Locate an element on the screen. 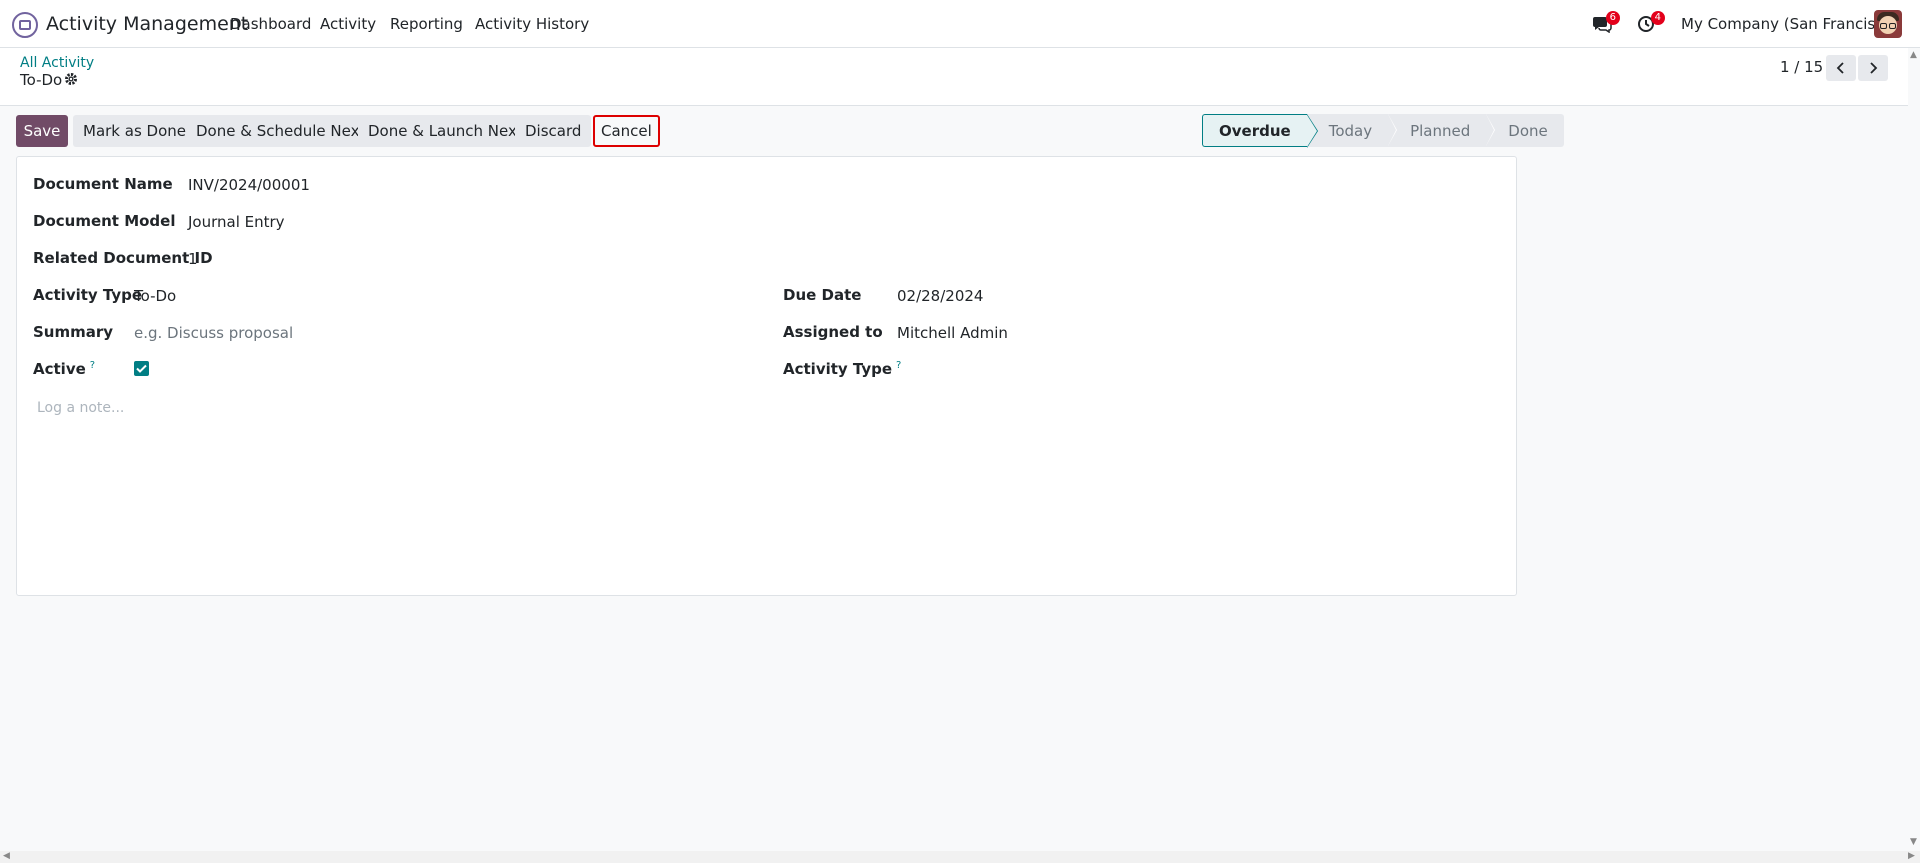  status-overdue: Overdue is located at coordinates (1260, 131).